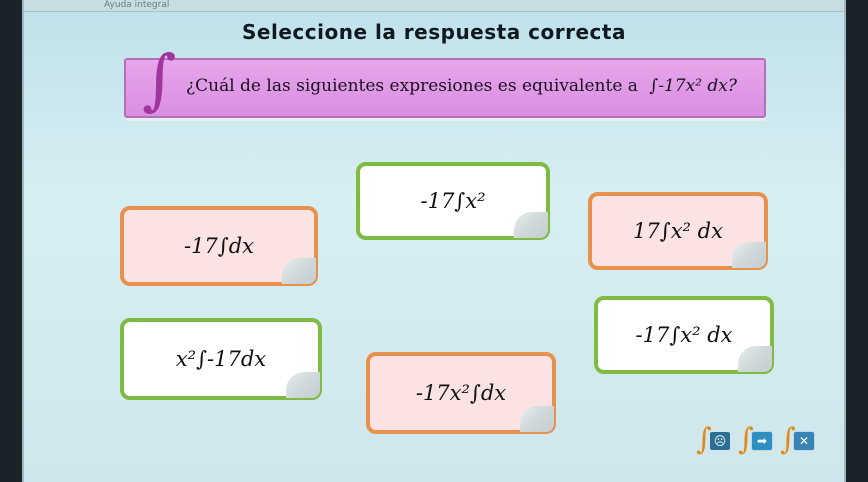  What do you see at coordinates (159, 79) in the screenshot?
I see `integral-icon: ∫` at bounding box center [159, 79].